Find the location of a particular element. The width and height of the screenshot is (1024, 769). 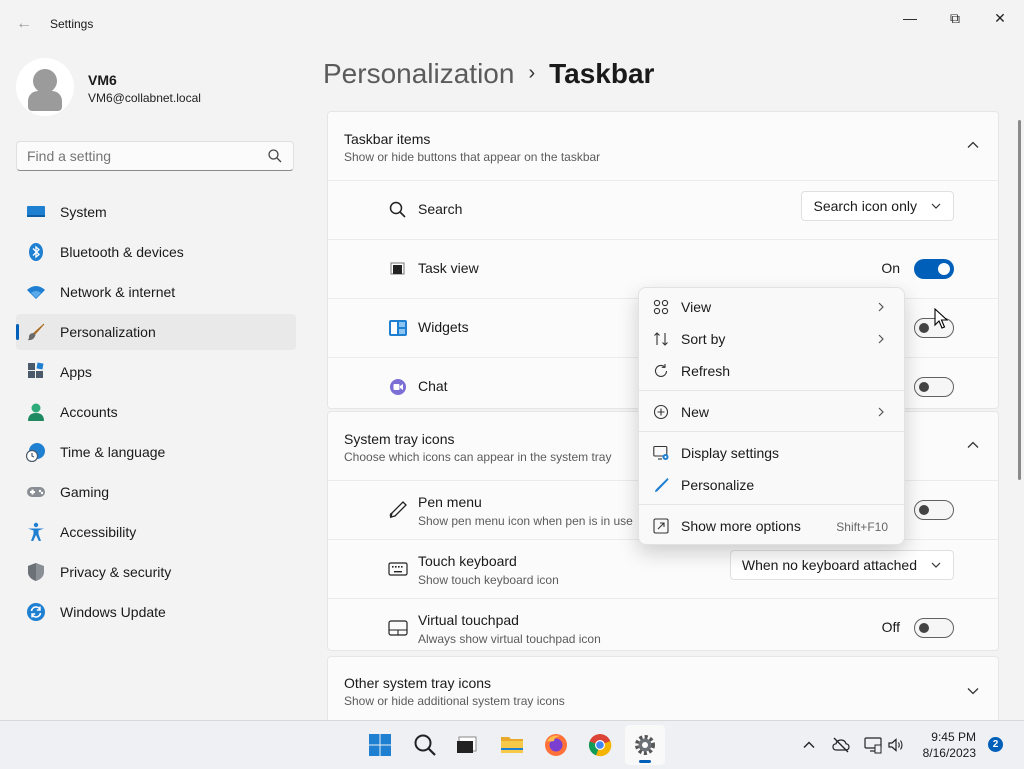

pen-icon is located at coordinates (398, 510).